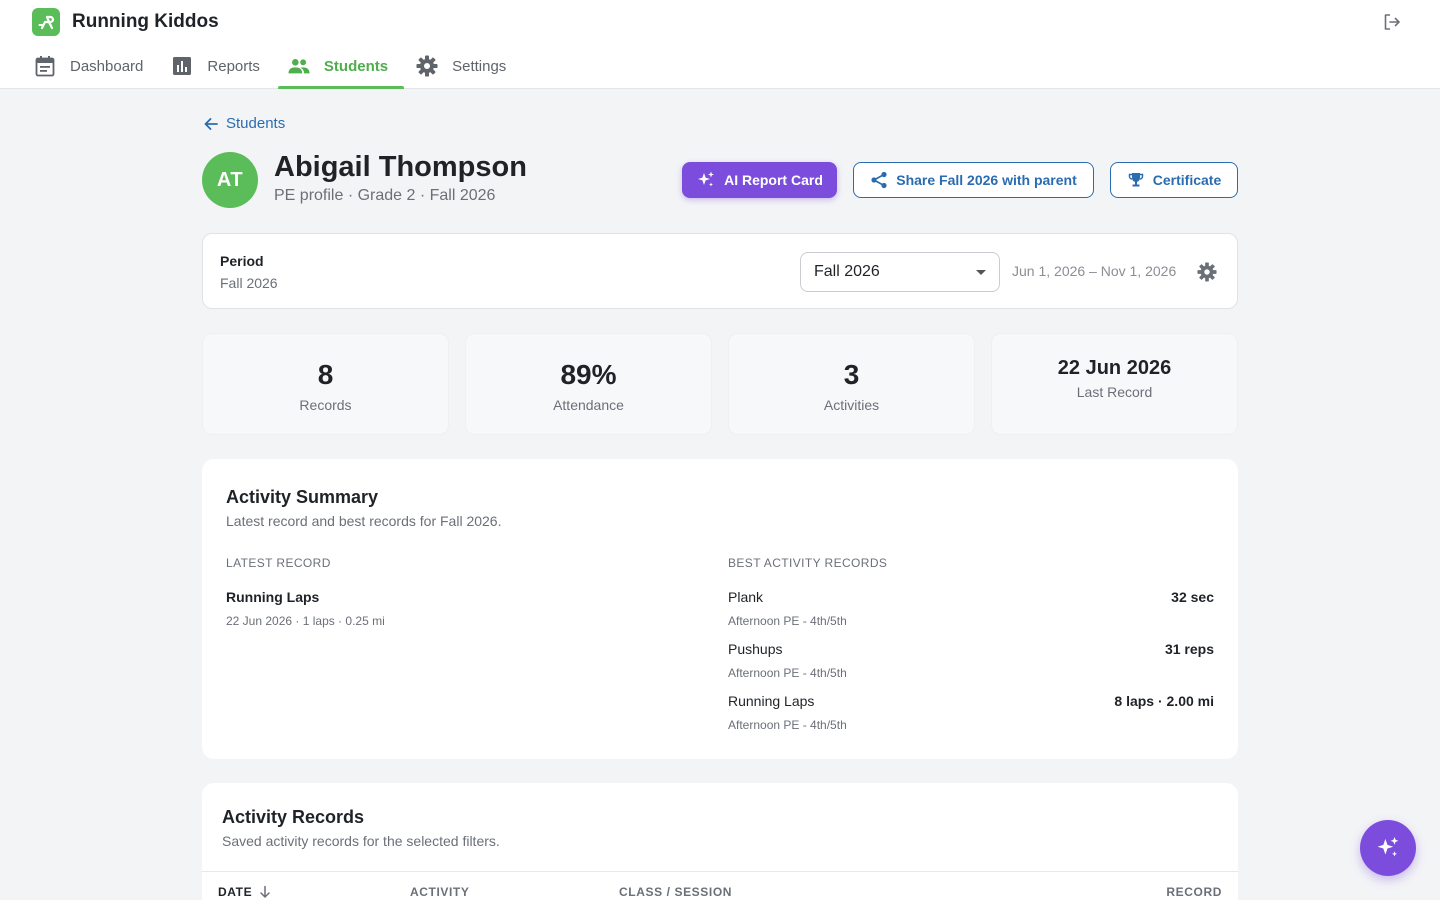 This screenshot has width=1440, height=900. Describe the element at coordinates (242, 261) in the screenshot. I see `period-label: Period` at that location.